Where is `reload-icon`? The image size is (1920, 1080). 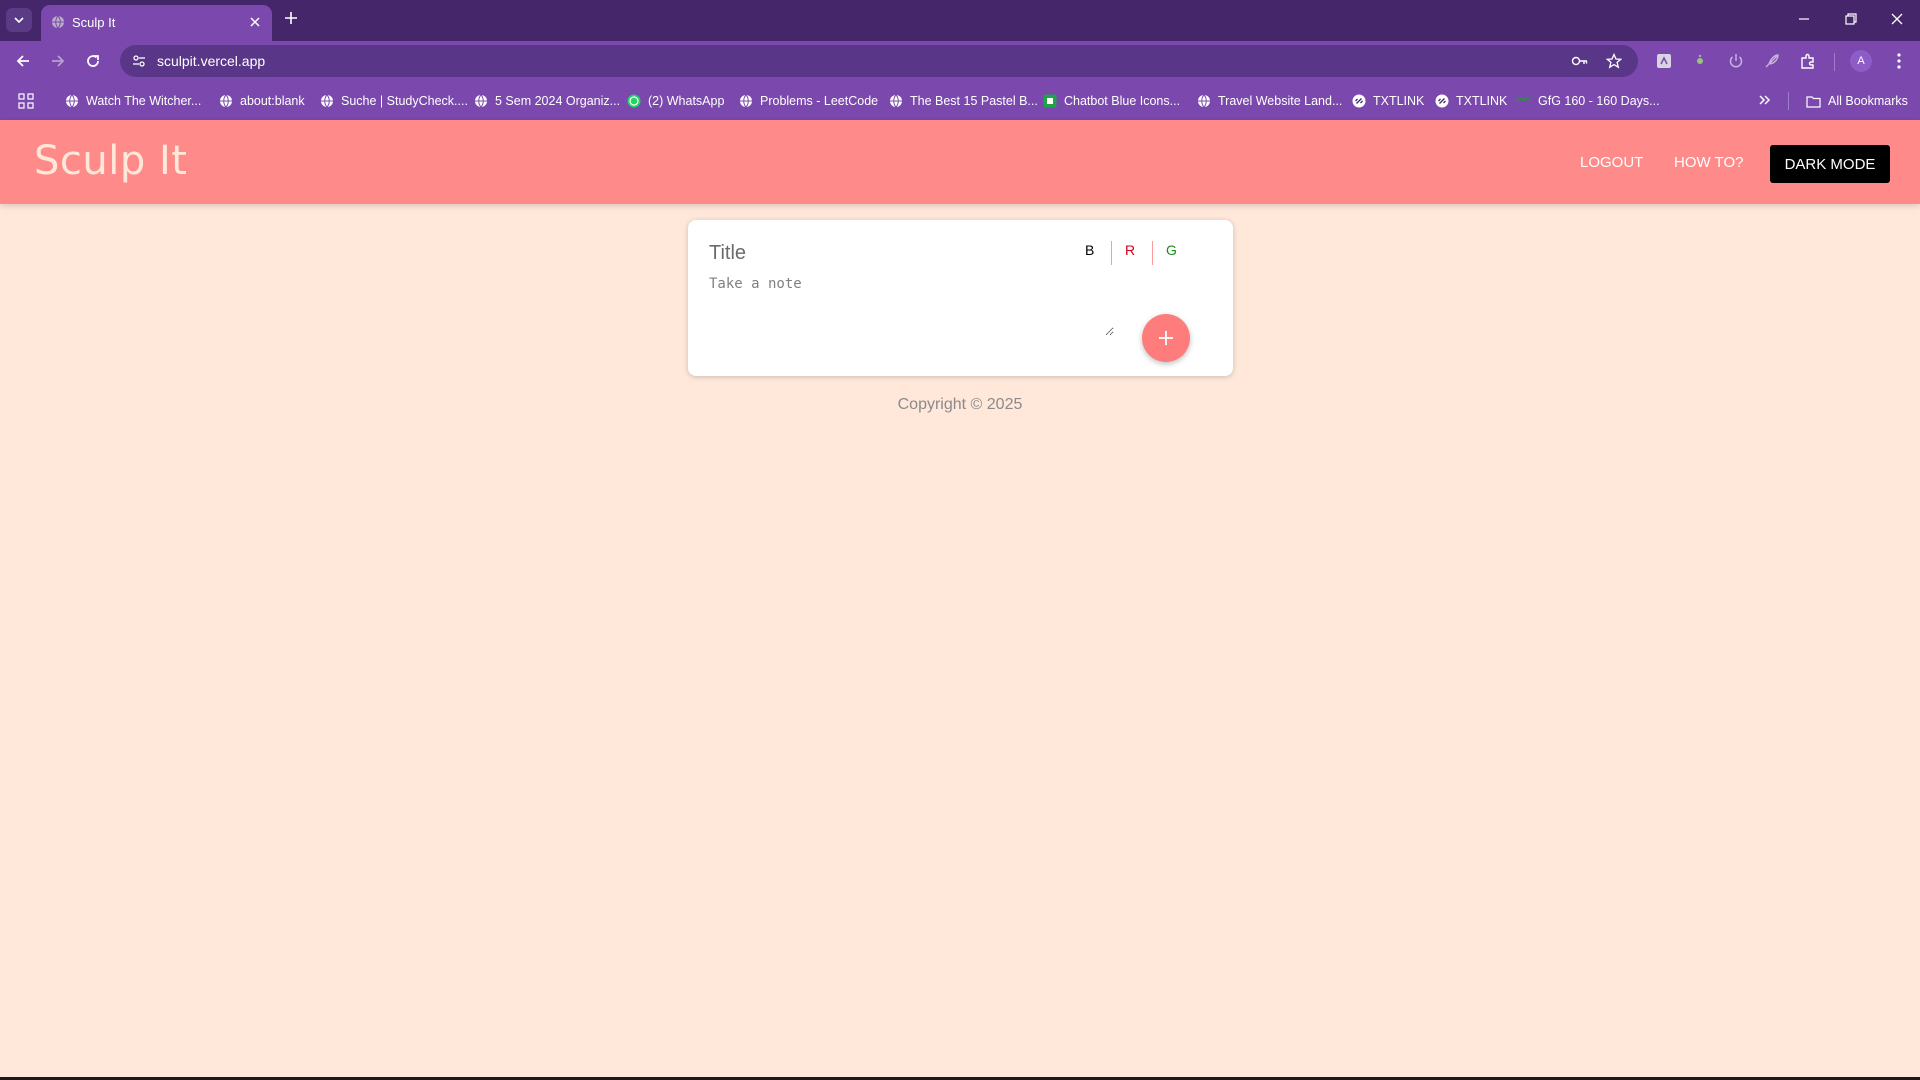
reload-icon is located at coordinates (93, 61).